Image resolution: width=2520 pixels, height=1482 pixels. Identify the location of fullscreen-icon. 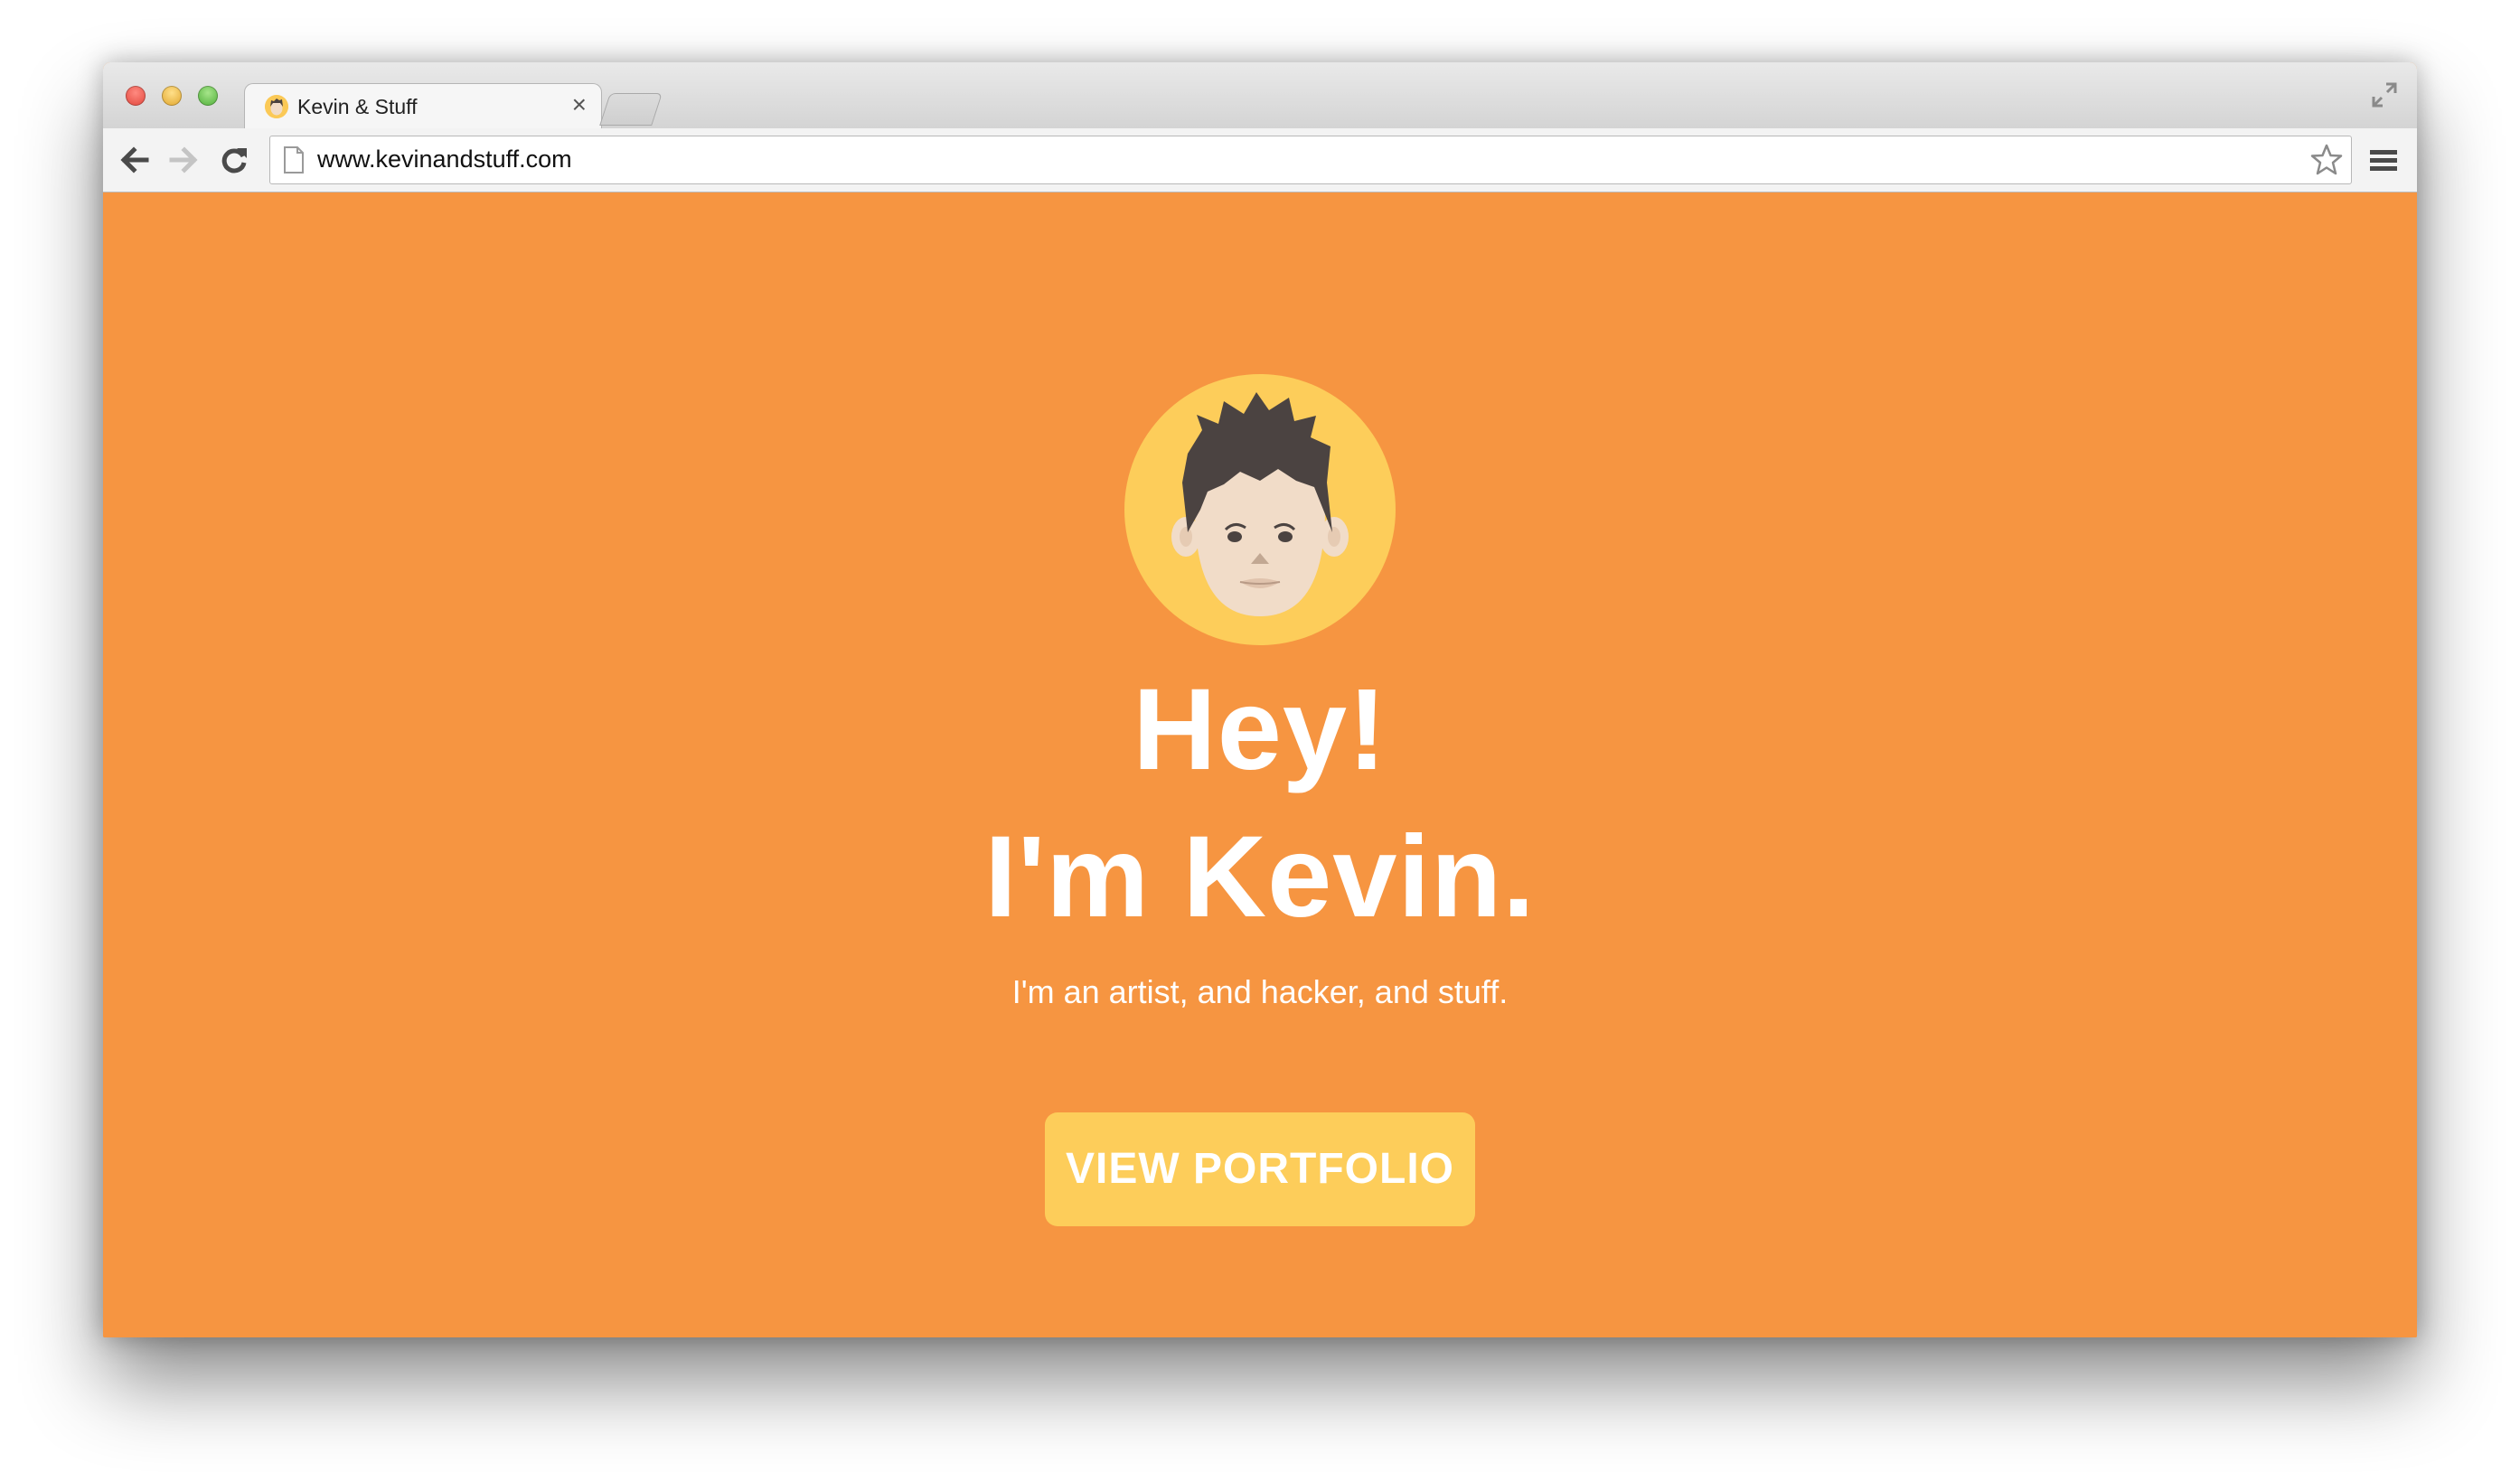
(2384, 94).